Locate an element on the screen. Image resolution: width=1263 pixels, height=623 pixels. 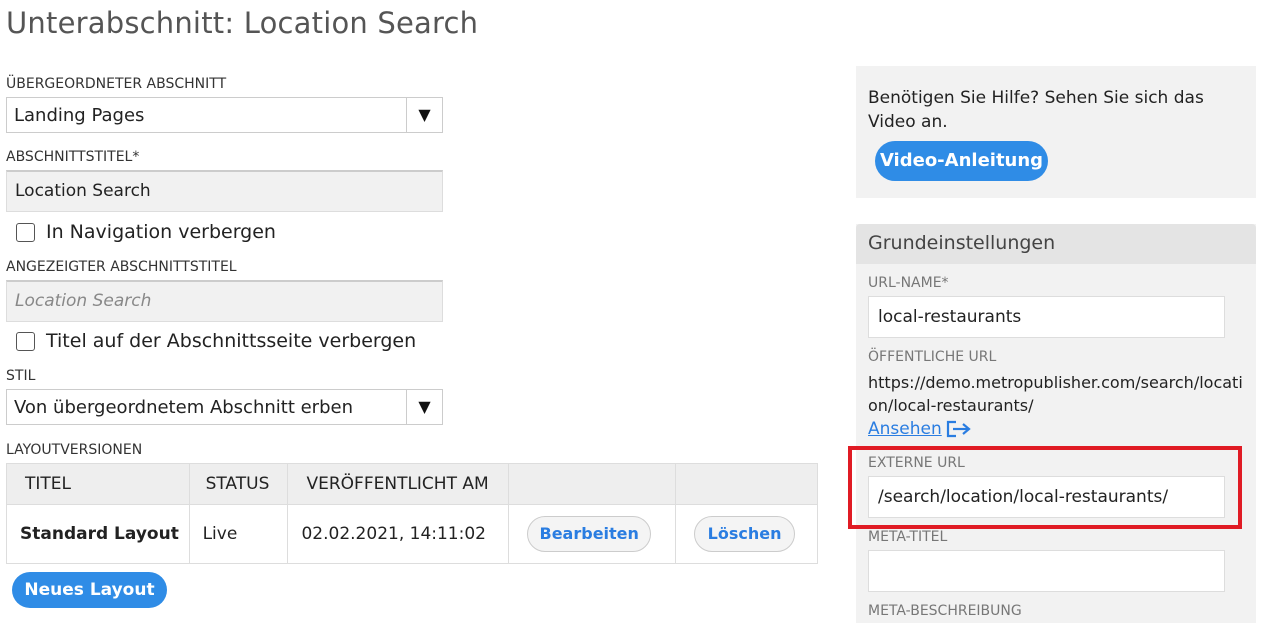
settings-header: Grundeinstellungen is located at coordinates (1056, 244).